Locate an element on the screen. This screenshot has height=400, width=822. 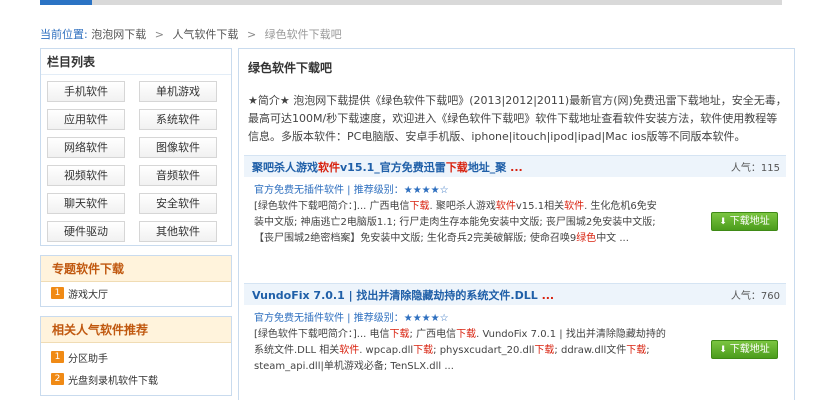
breadcrumb-item-popular: 人气软件下载 is located at coordinates (205, 34).